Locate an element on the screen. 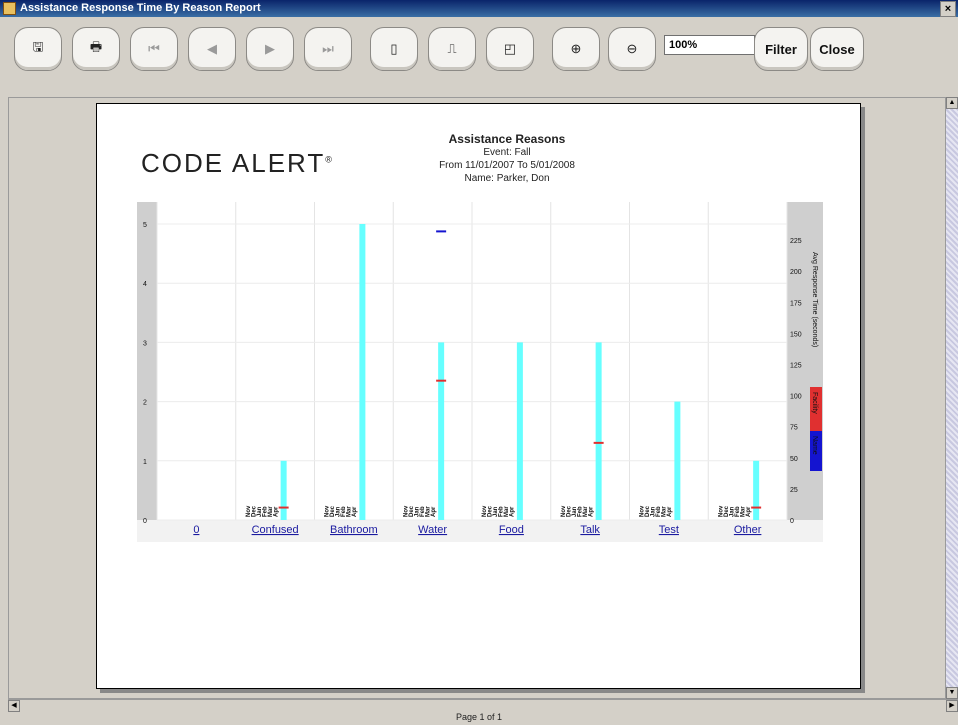  close-button: Close is located at coordinates (837, 49).